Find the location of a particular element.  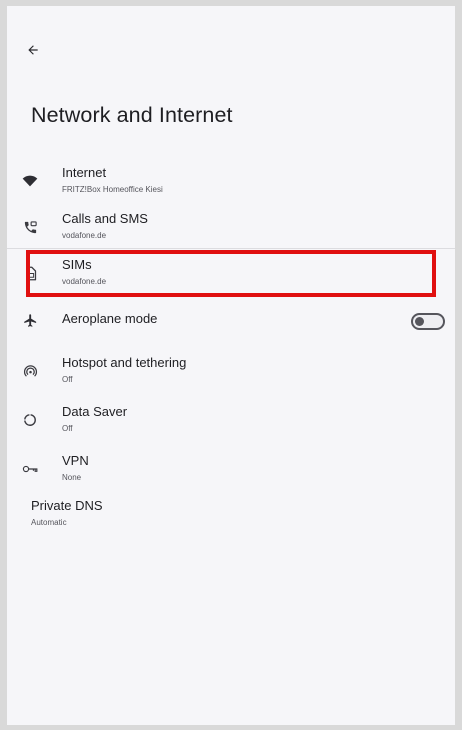

item-title: Hotspot and tethering is located at coordinates (124, 362).